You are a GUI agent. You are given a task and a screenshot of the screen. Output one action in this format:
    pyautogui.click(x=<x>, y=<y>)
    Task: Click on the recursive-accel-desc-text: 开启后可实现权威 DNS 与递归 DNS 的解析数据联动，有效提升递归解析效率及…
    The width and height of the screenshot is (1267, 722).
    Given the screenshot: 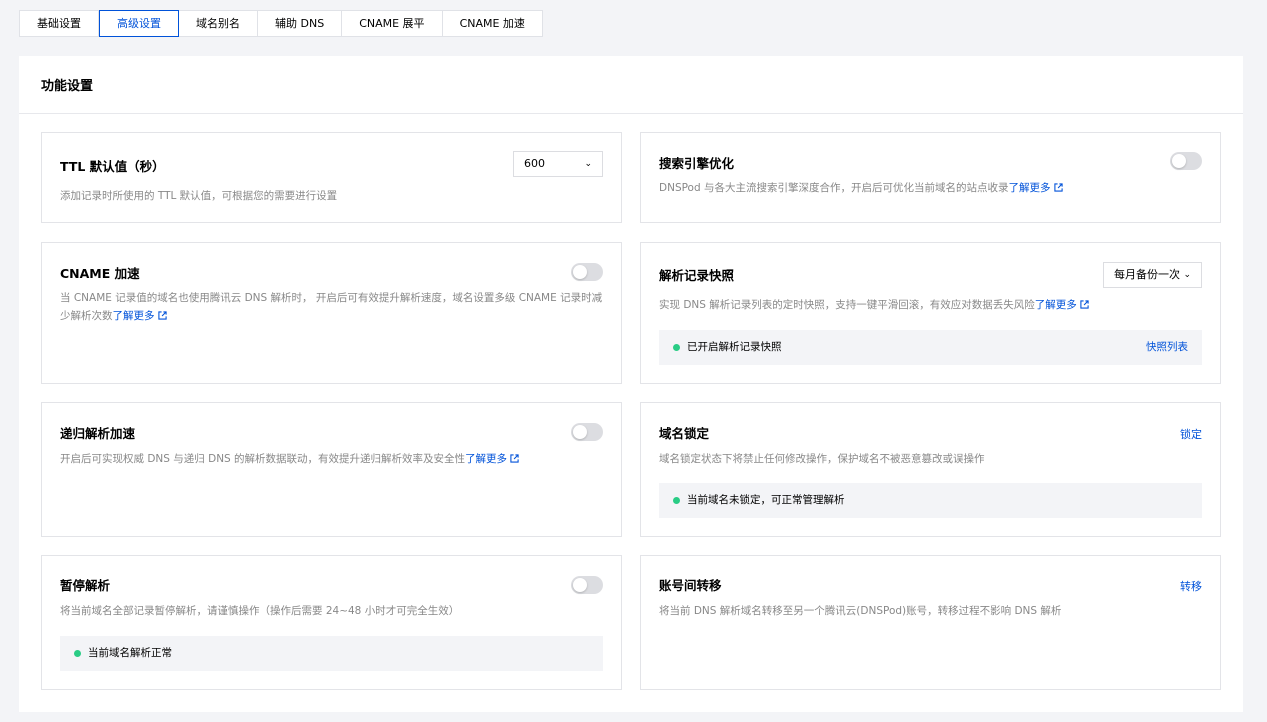 What is the action you would take?
    pyautogui.click(x=263, y=459)
    